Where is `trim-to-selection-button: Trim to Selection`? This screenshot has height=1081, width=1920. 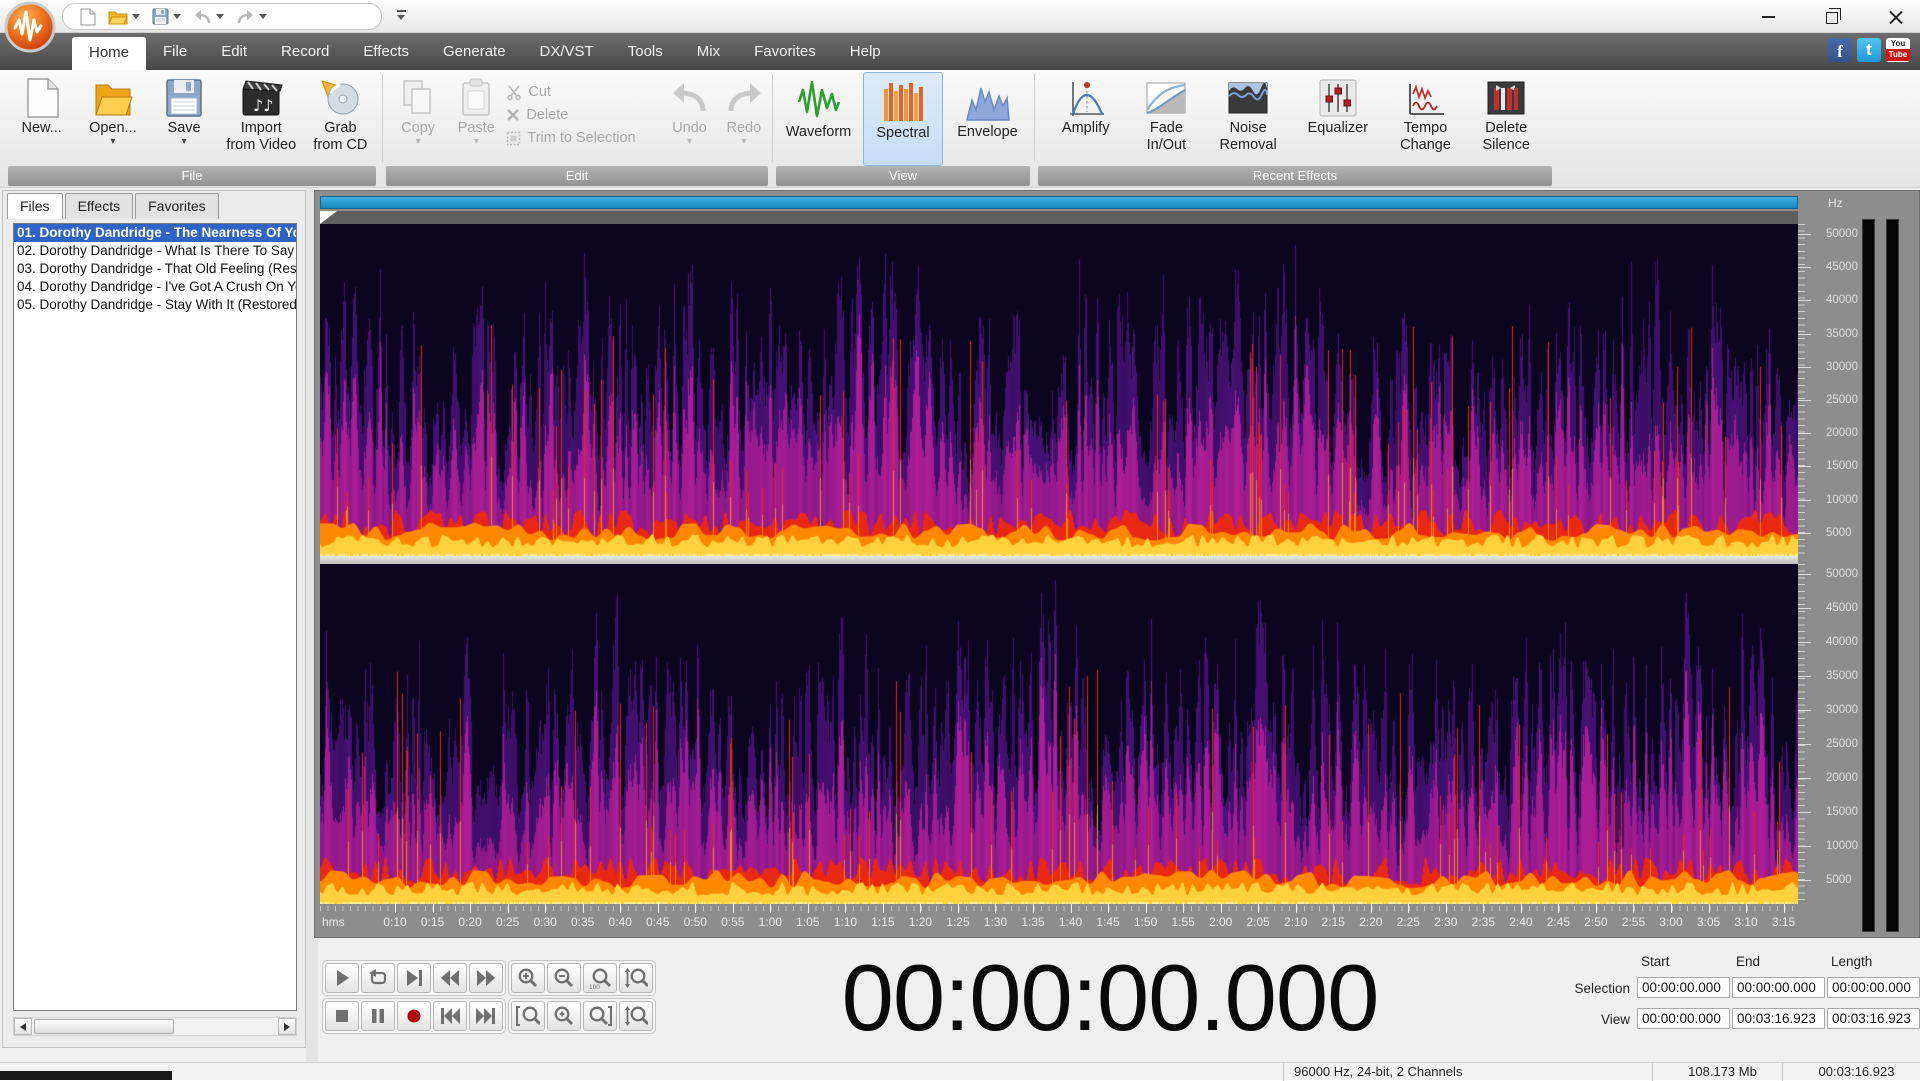
trim-to-selection-button: Trim to Selection is located at coordinates (583, 138).